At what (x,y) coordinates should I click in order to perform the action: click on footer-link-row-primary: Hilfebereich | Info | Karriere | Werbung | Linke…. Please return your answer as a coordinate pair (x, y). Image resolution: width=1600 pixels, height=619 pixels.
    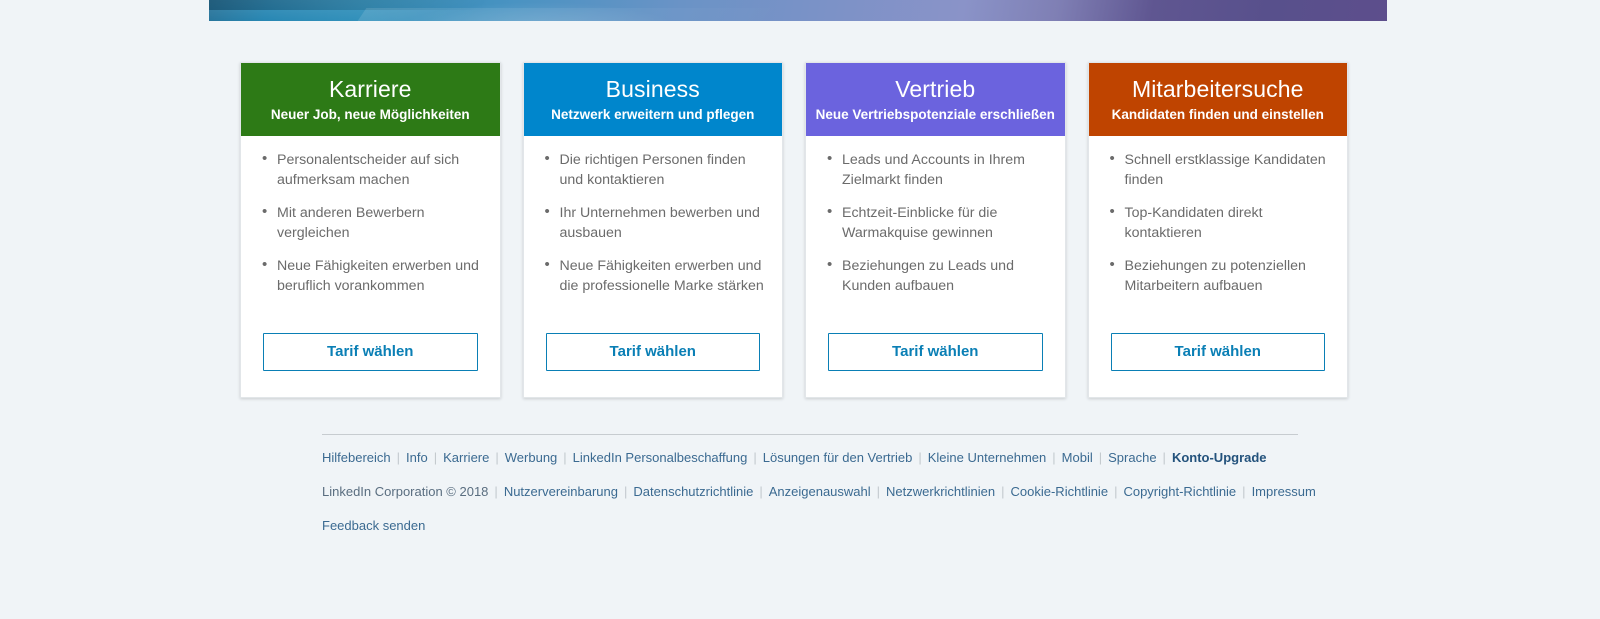
    Looking at the image, I should click on (810, 452).